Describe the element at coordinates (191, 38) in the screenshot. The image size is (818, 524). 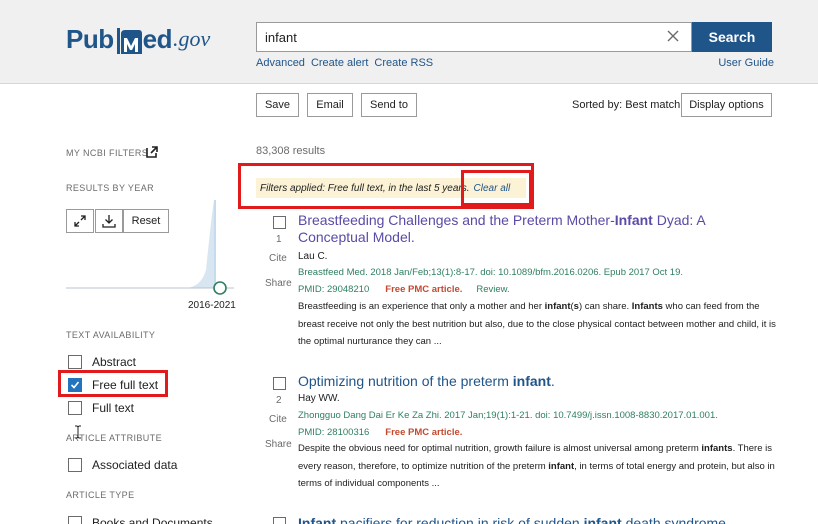
I see `logo-gov-text: .gov` at that location.